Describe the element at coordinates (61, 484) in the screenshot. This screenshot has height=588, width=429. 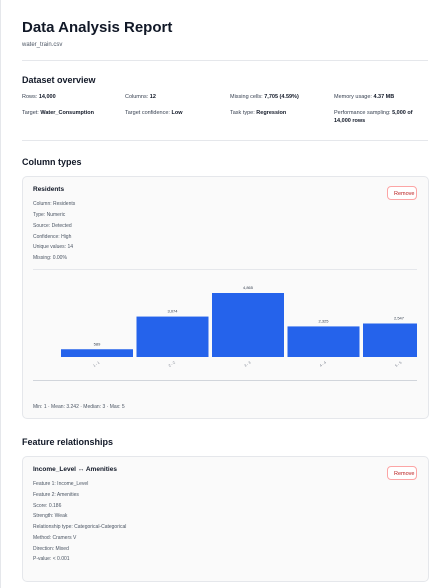
I see `relationship-feature-1: Feature 1: Income_Level` at that location.